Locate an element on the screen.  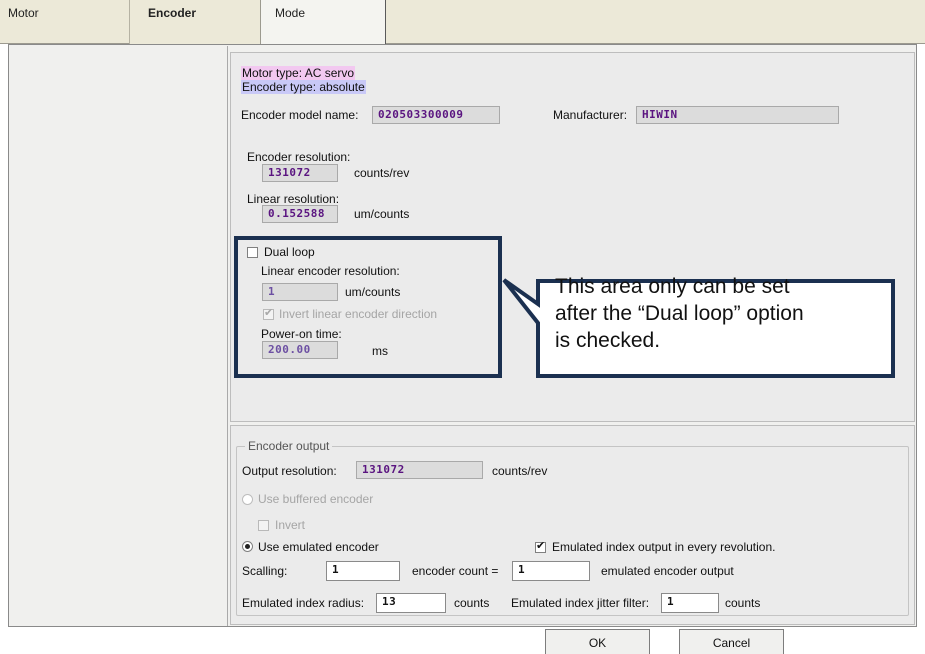
output-resolution-field: 131072 is located at coordinates (419, 470).